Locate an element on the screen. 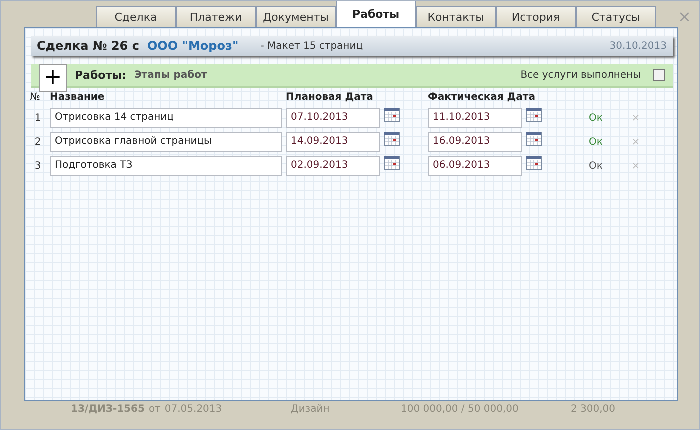 Image resolution: width=700 pixels, height=430 pixels. row-number: 3 is located at coordinates (38, 166).